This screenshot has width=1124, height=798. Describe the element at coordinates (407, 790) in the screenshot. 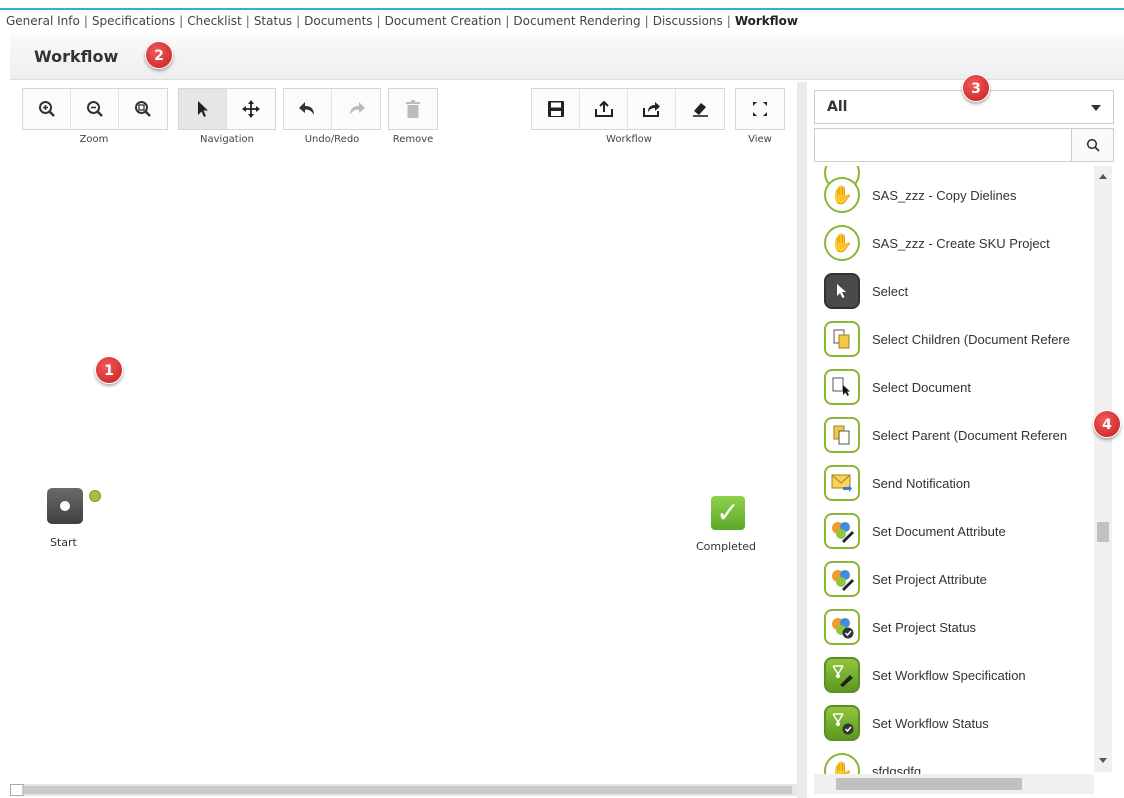

I see `canvas-scroll-thumb` at that location.